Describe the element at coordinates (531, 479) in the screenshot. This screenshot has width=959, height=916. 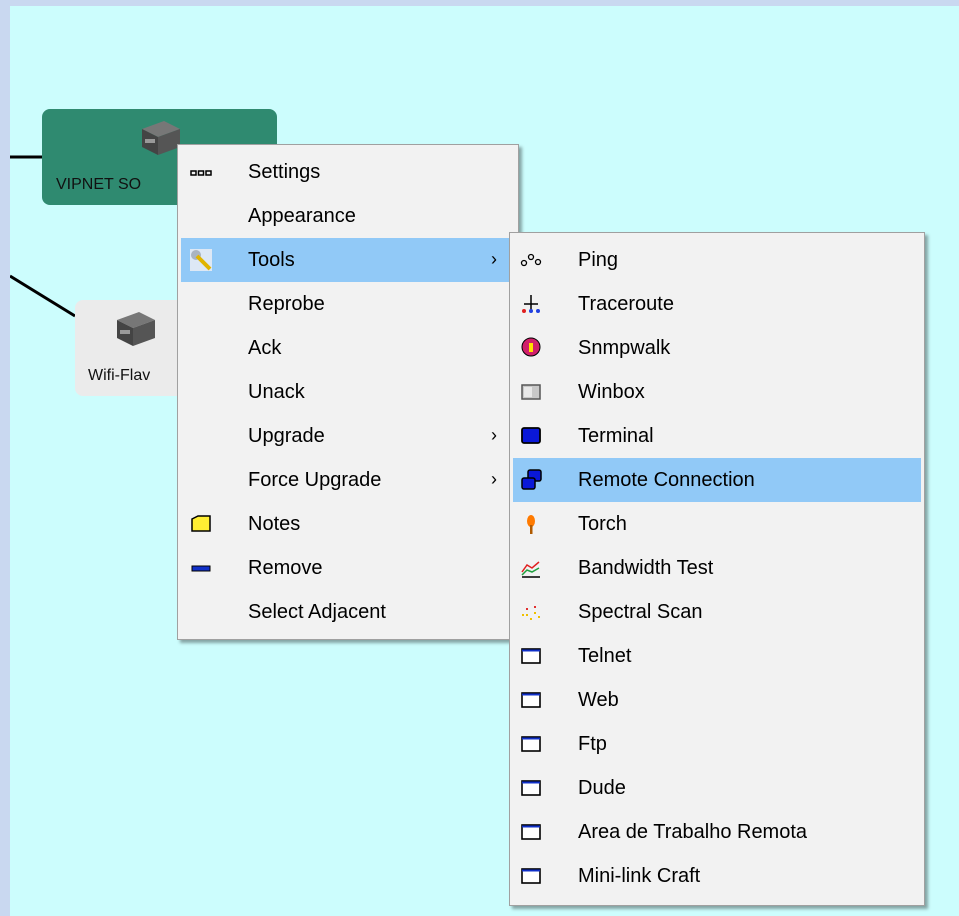
I see `remote-connection-icon` at that location.